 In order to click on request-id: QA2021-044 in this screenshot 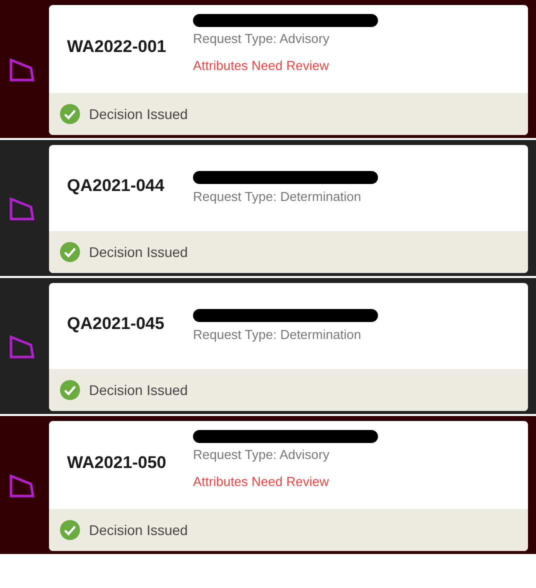, I will do `click(116, 186)`.